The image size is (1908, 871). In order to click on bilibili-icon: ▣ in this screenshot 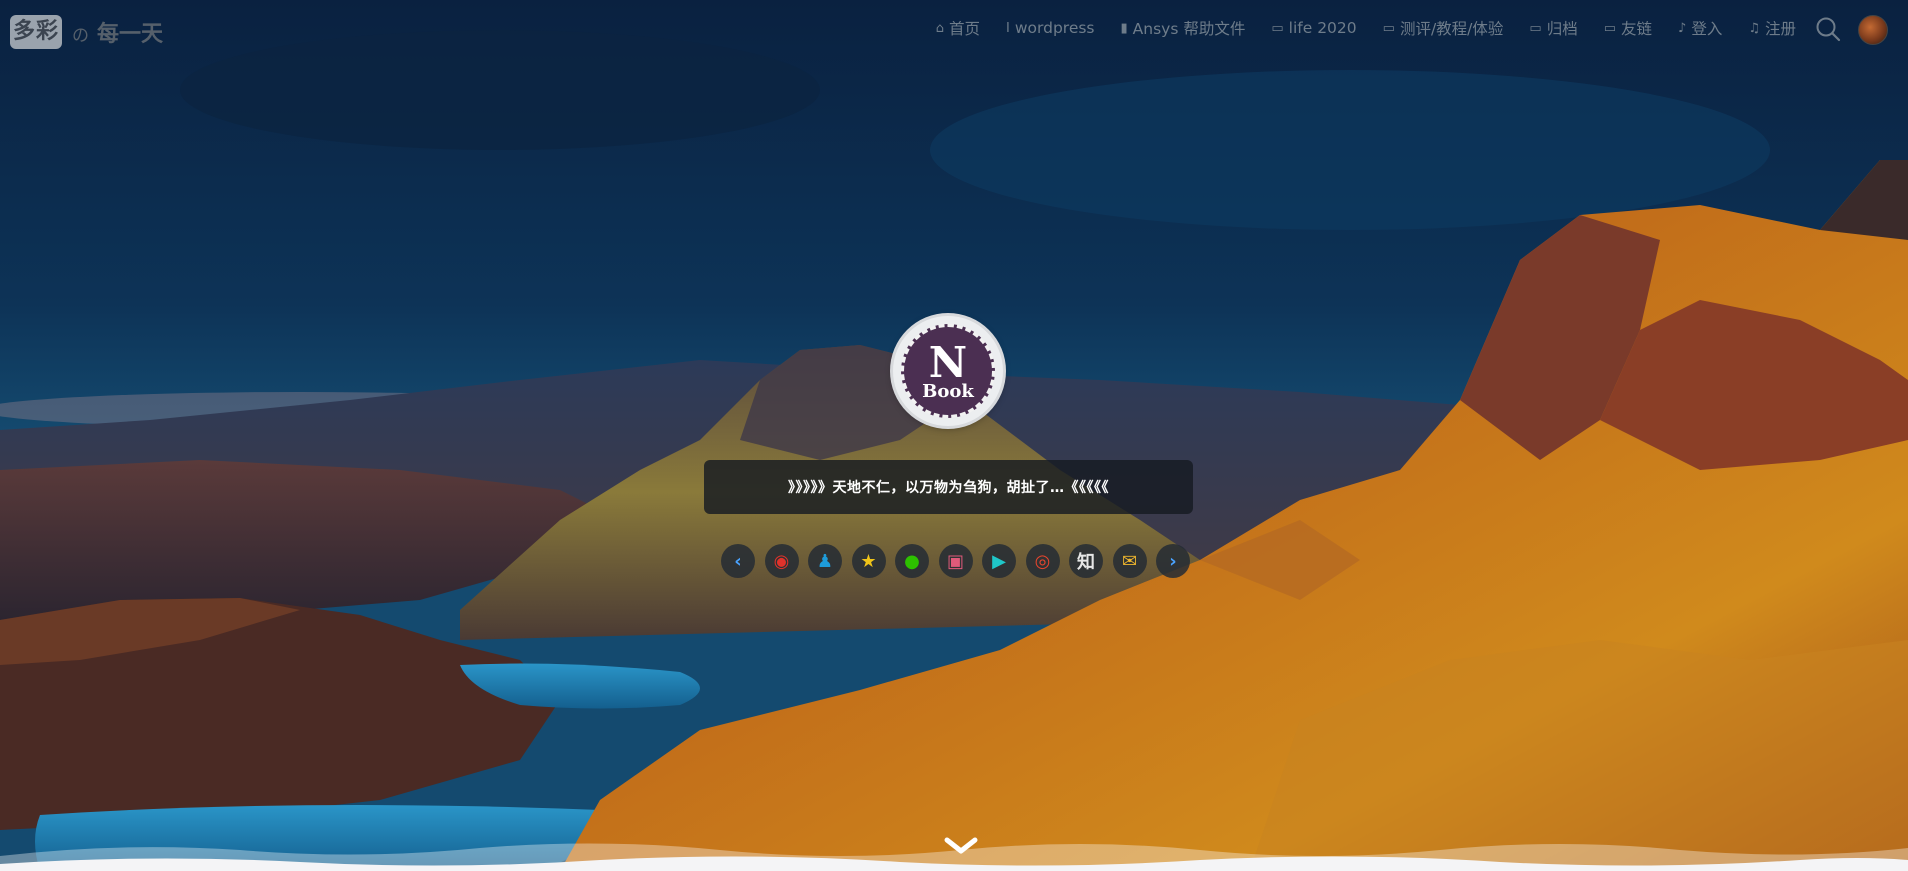, I will do `click(955, 561)`.